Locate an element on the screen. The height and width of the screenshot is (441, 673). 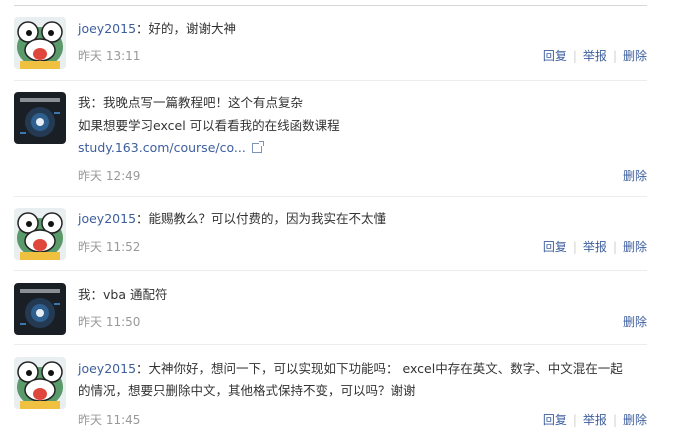
comment-body-line: 如果想要学习excel 可以看看我的在线函数课程 is located at coordinates (209, 125).